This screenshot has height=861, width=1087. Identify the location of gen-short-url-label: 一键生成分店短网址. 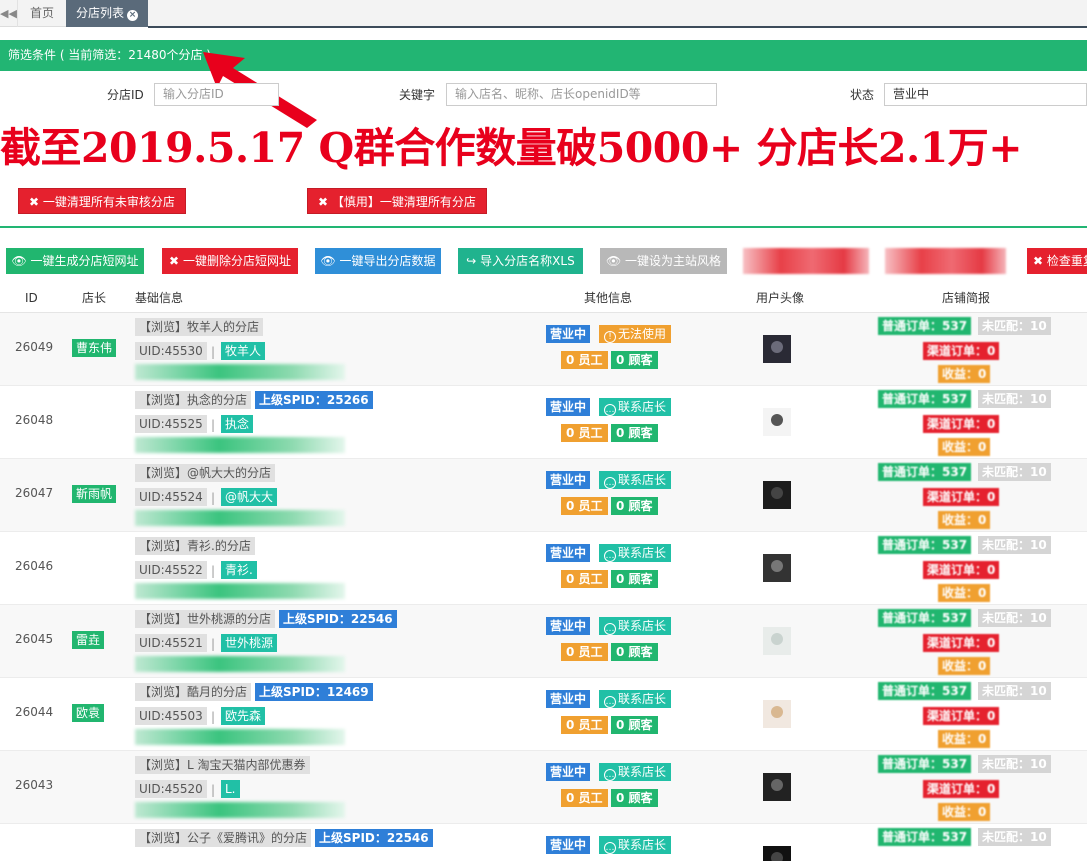
(84, 261).